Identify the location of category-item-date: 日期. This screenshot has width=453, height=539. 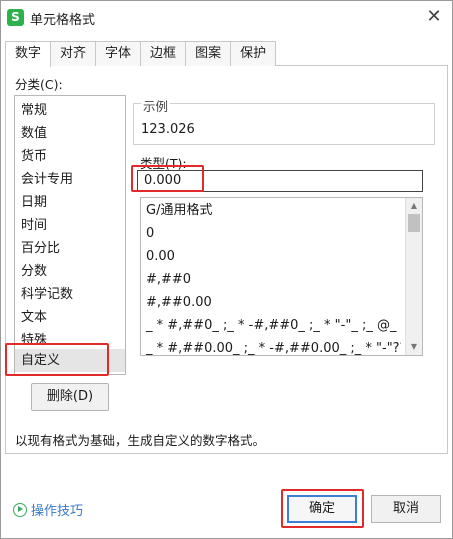
(70, 202).